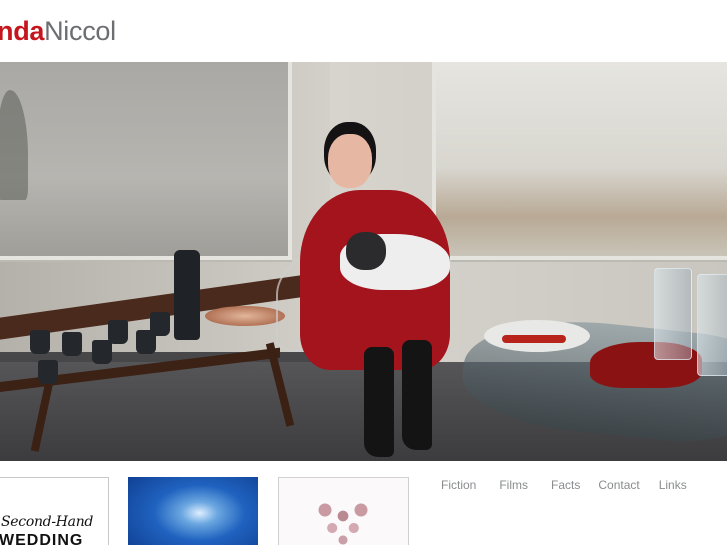 The image size is (727, 545). Describe the element at coordinates (42, 538) in the screenshot. I see `thumbnail-title-line2: WEDDING` at that location.